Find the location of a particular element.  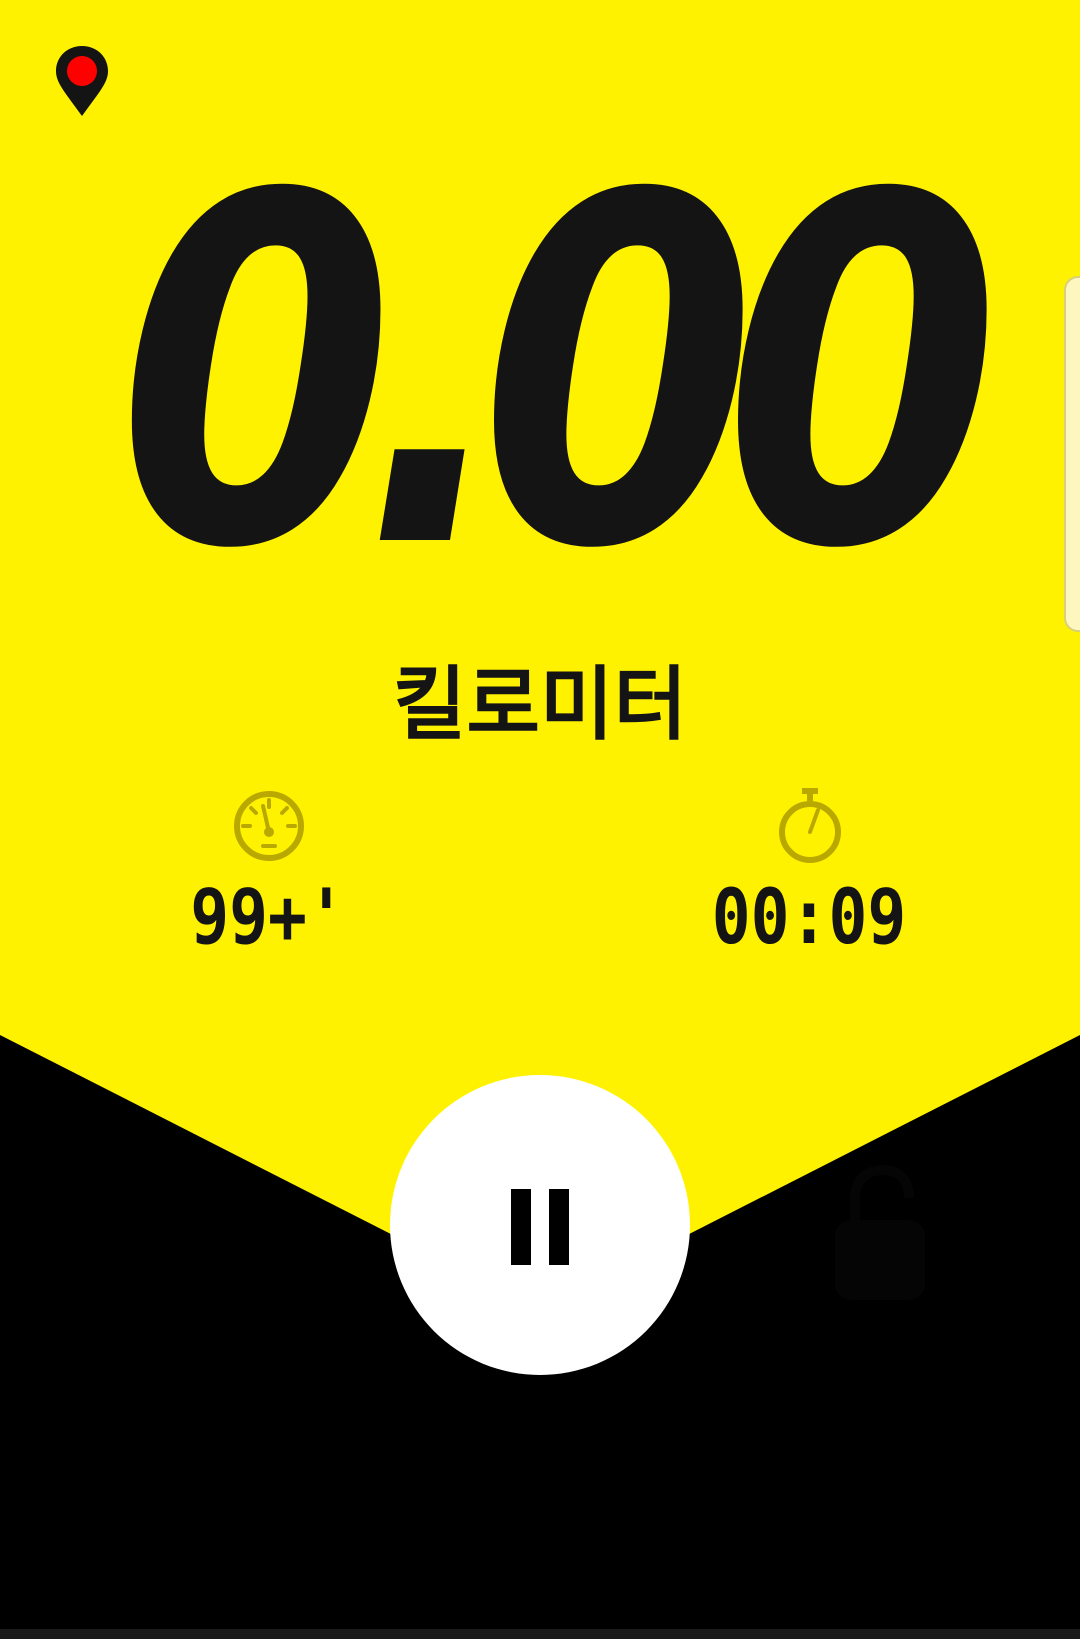

lock-button is located at coordinates (875, 1230).